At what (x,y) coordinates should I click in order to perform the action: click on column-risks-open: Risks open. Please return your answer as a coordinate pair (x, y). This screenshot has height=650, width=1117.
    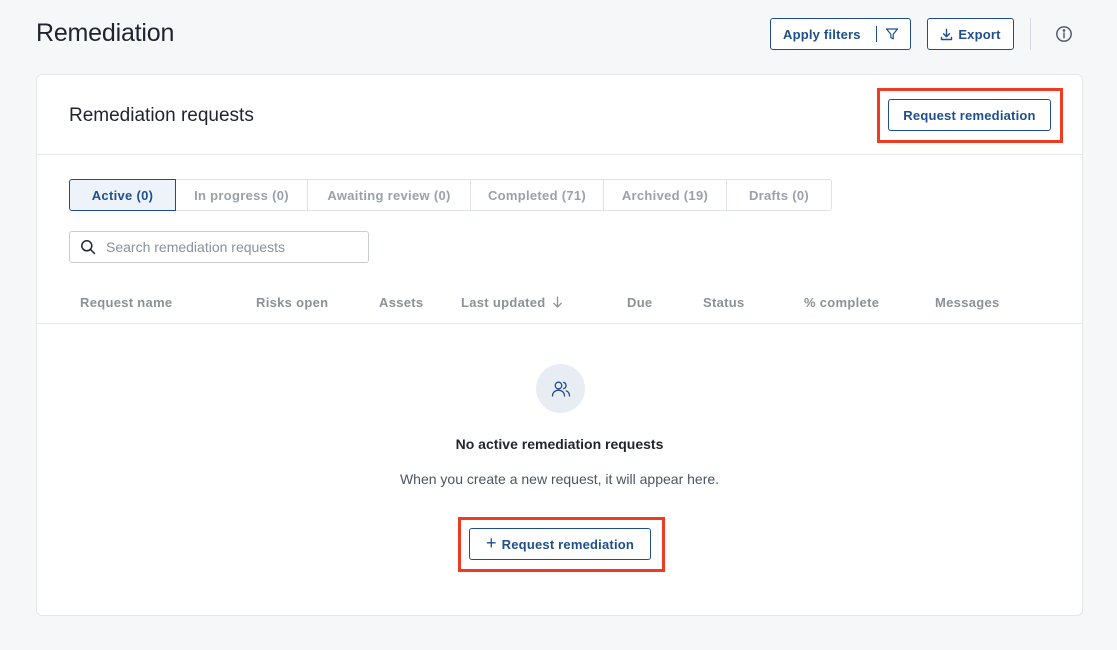
    Looking at the image, I should click on (292, 302).